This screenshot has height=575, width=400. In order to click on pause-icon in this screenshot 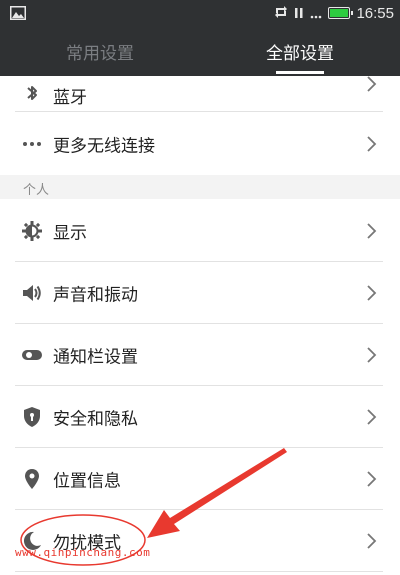, I will do `click(299, 13)`.